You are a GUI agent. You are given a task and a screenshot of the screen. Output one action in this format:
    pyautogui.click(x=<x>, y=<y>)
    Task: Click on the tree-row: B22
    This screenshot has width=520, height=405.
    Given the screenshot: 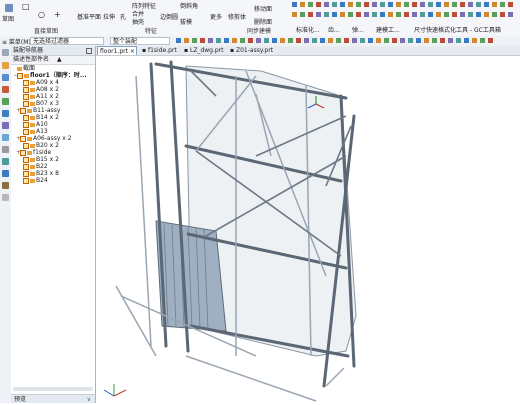 What is the action you would take?
    pyautogui.click(x=33, y=166)
    